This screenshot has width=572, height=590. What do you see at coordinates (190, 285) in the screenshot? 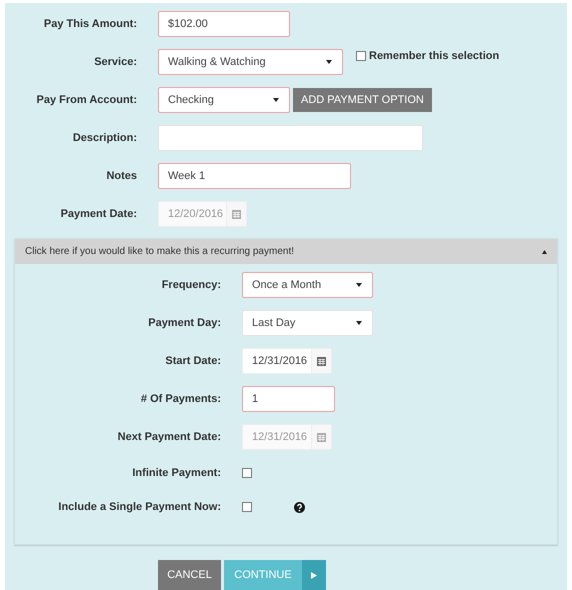
I see `field-label: Frequency:` at bounding box center [190, 285].